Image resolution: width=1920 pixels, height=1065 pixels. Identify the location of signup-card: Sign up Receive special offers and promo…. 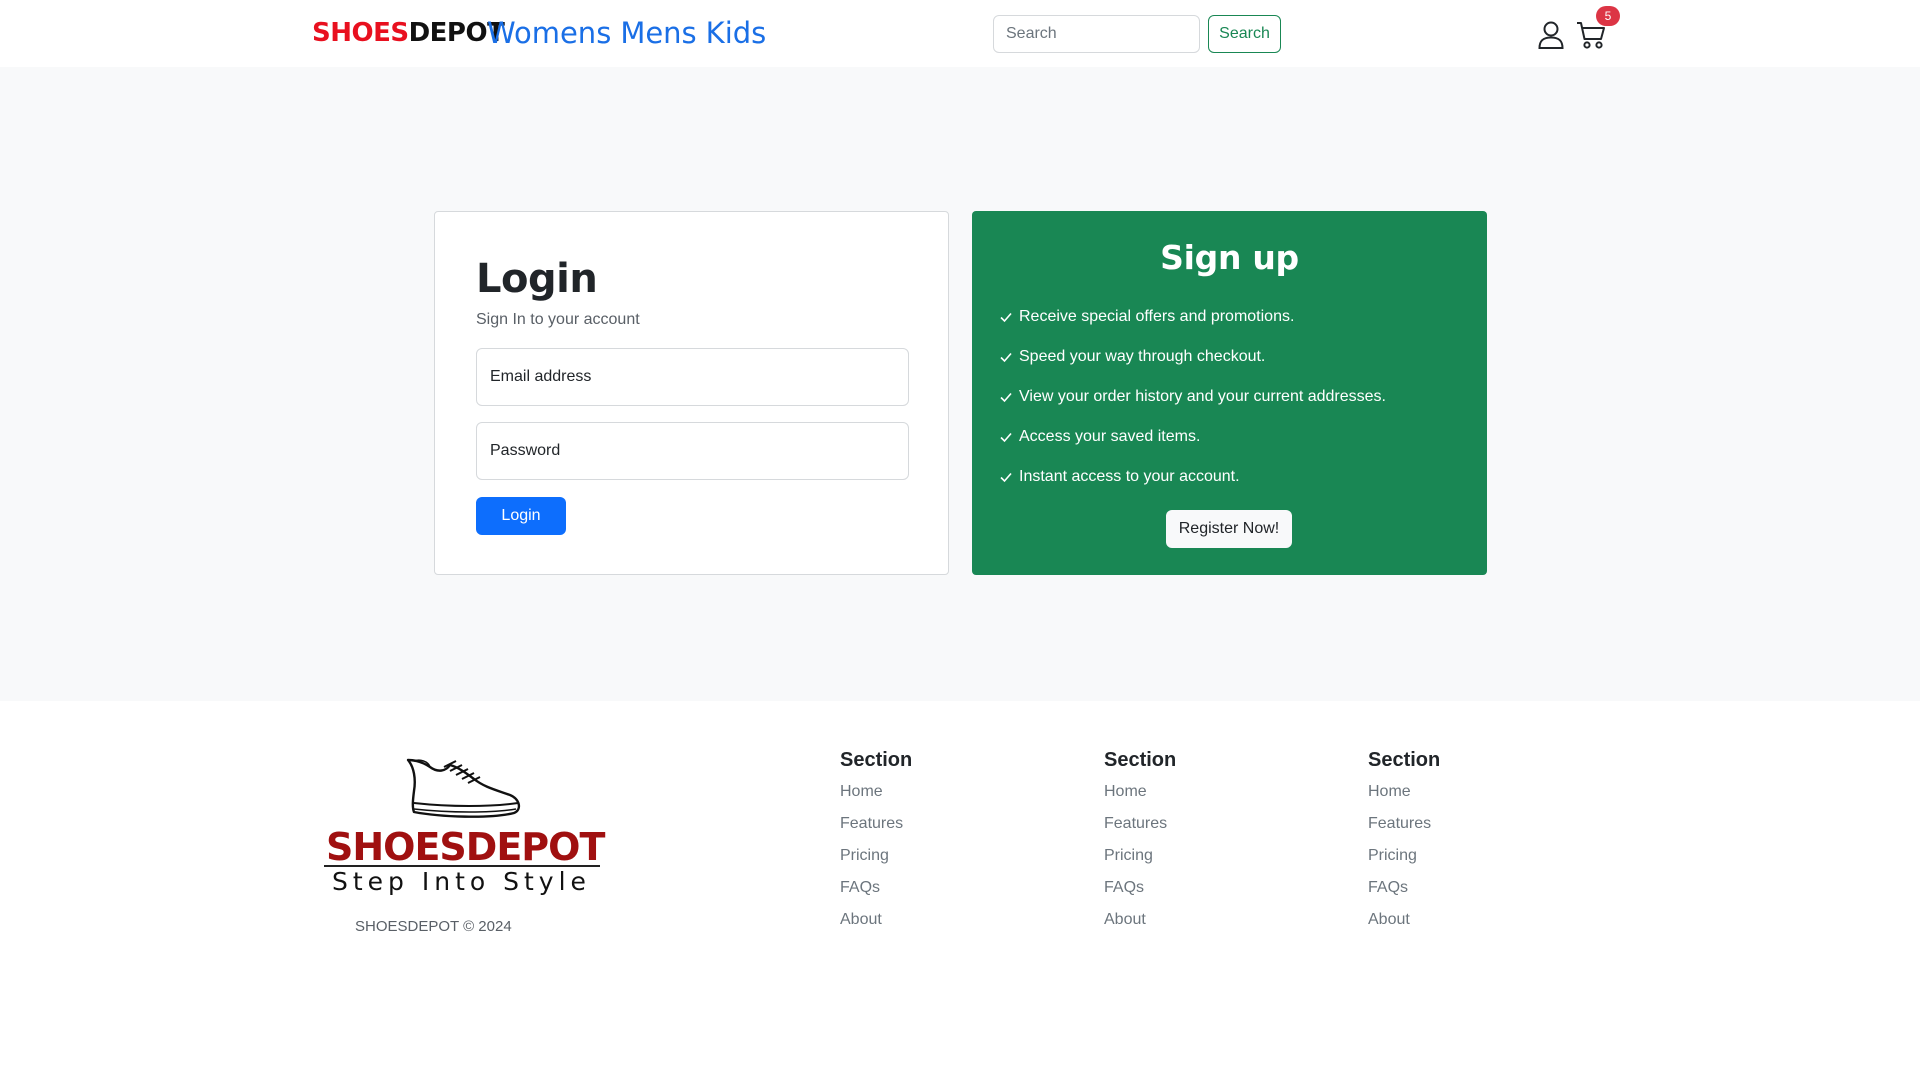
(1229, 393).